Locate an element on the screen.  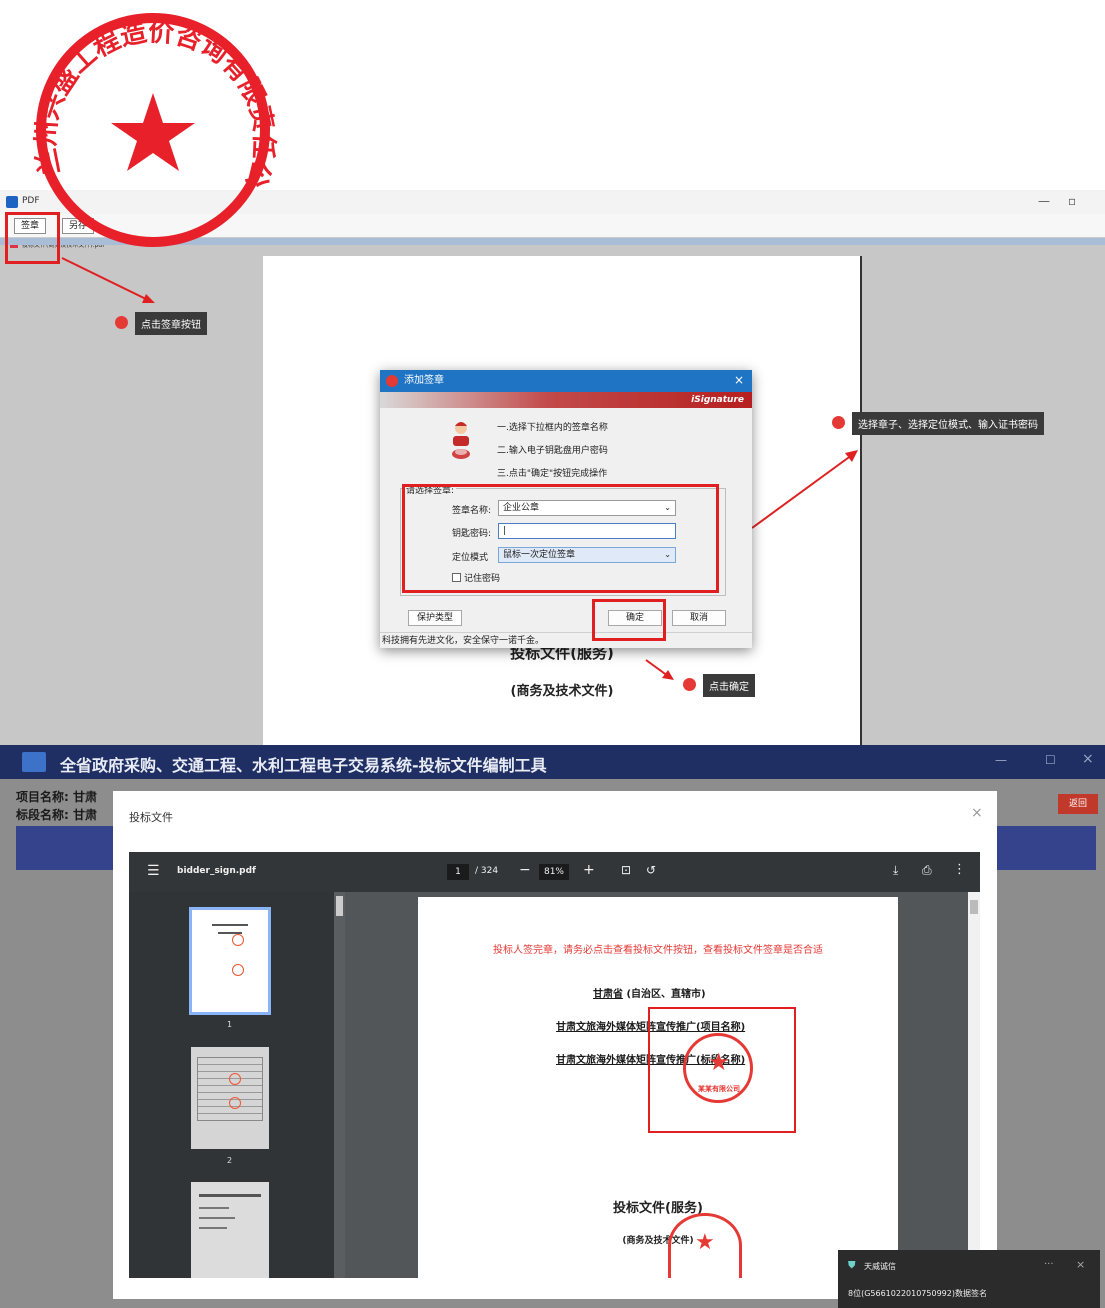
pdf-subtitle: (商务及技术文件) is located at coordinates (658, 1241).